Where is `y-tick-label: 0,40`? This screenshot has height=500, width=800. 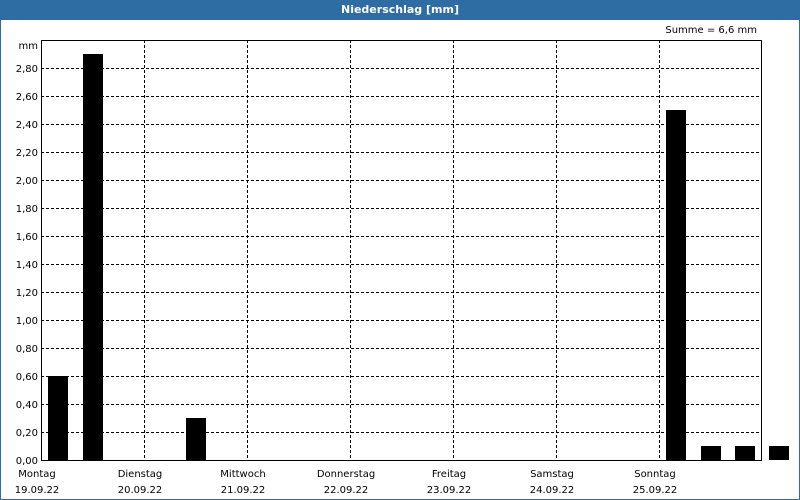
y-tick-label: 0,40 is located at coordinates (27, 405).